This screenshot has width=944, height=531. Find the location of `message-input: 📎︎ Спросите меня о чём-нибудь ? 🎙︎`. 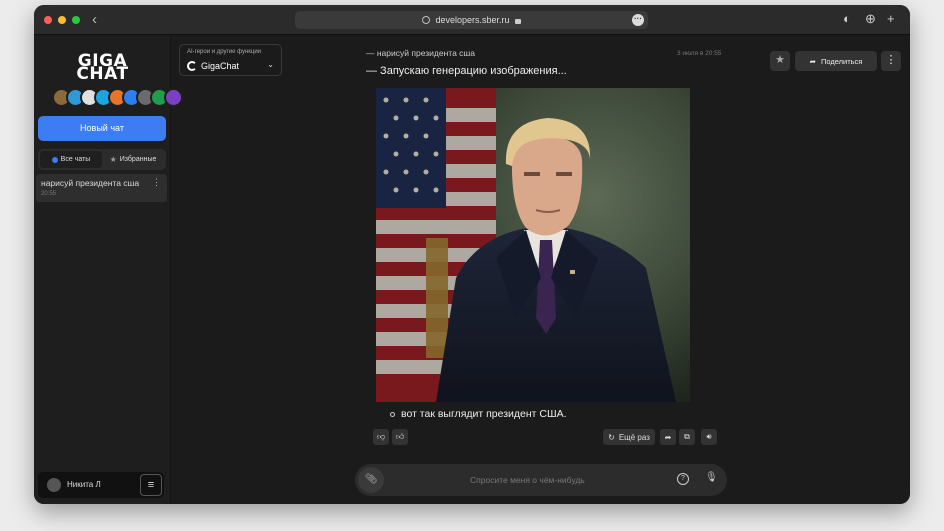

message-input: 📎︎ Спросите меня о чём-нибудь ? 🎙︎ is located at coordinates (541, 480).